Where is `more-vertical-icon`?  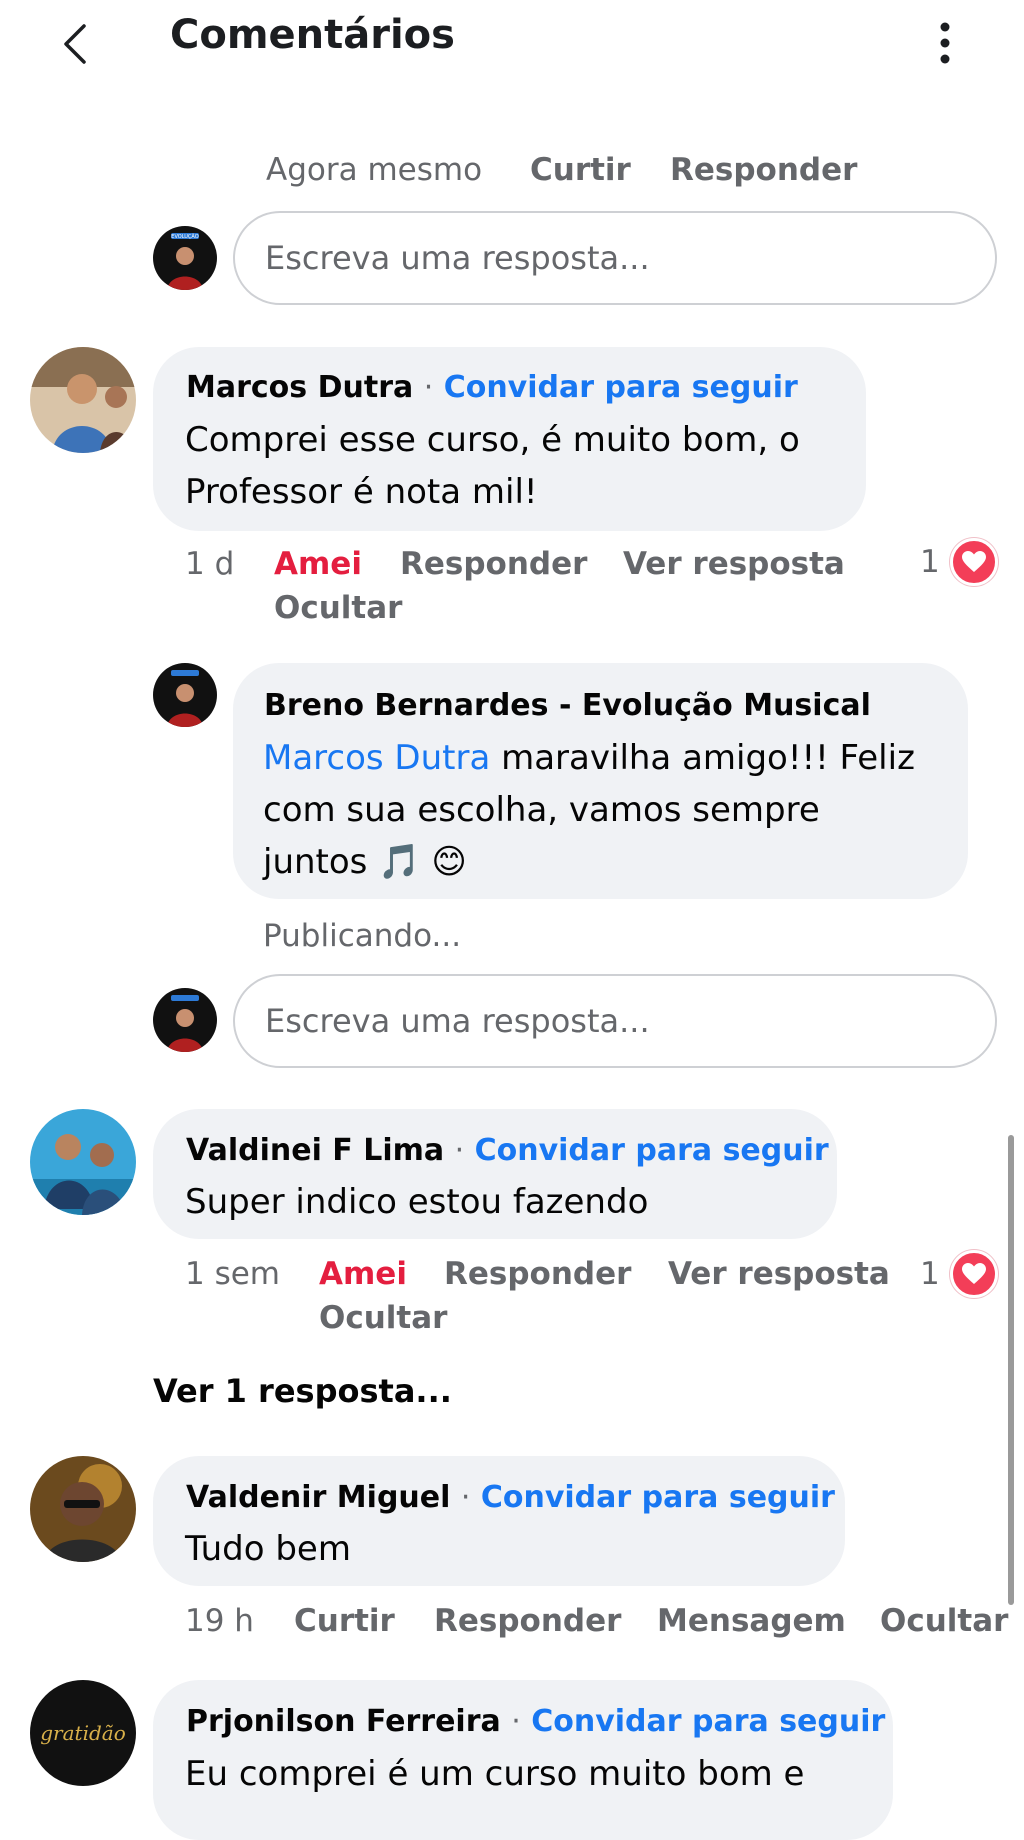 more-vertical-icon is located at coordinates (945, 43).